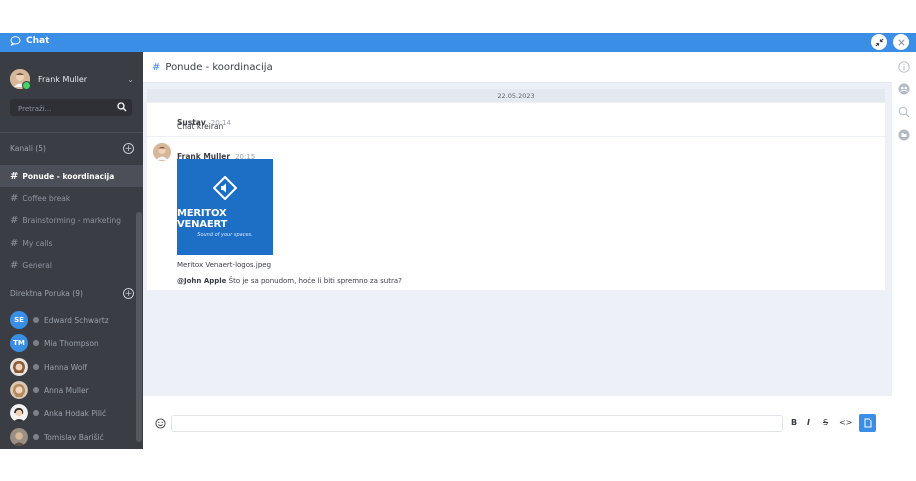 The height and width of the screenshot is (481, 916). What do you see at coordinates (224, 265) in the screenshot?
I see `attachment-filename: Meritox Venaert-logos.jpeg` at bounding box center [224, 265].